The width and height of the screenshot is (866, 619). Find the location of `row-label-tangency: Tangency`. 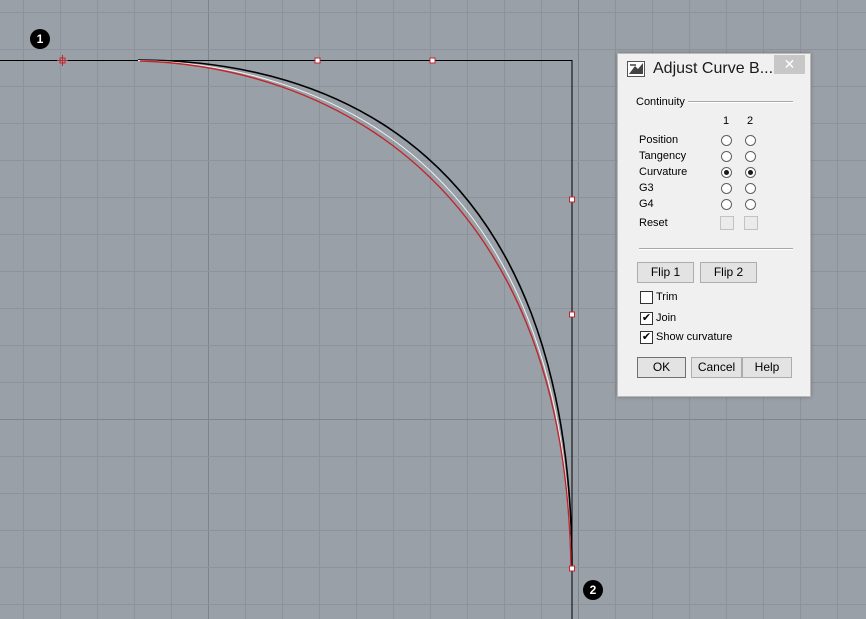

row-label-tangency: Tangency is located at coordinates (663, 156).